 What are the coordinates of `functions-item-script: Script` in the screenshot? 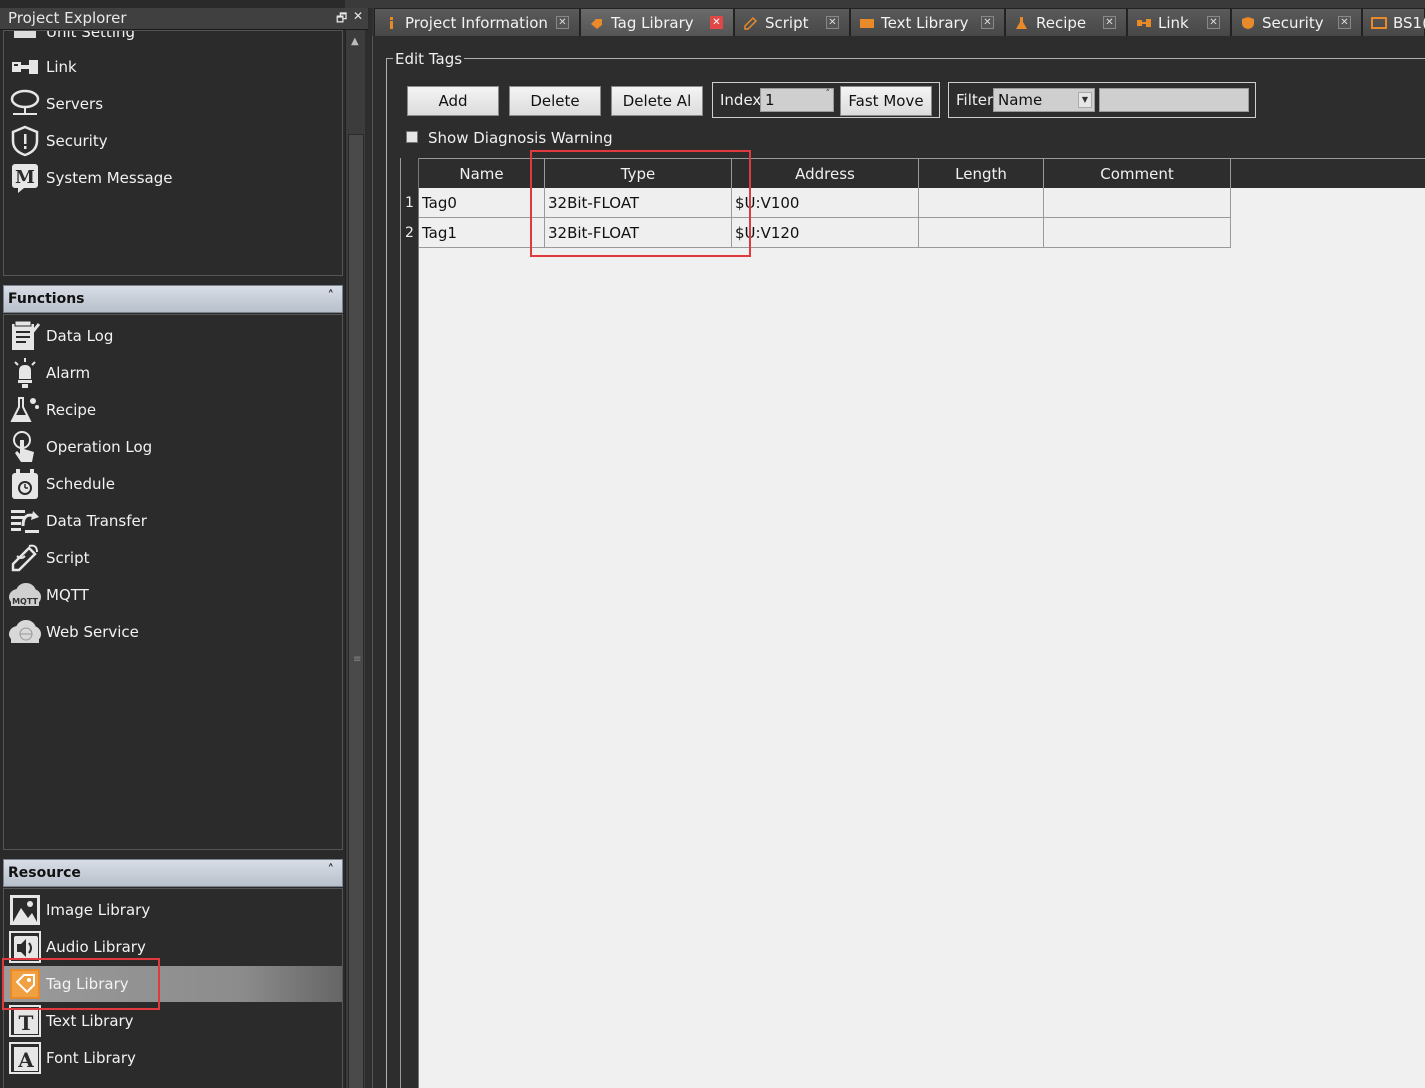 It's located at (175, 558).